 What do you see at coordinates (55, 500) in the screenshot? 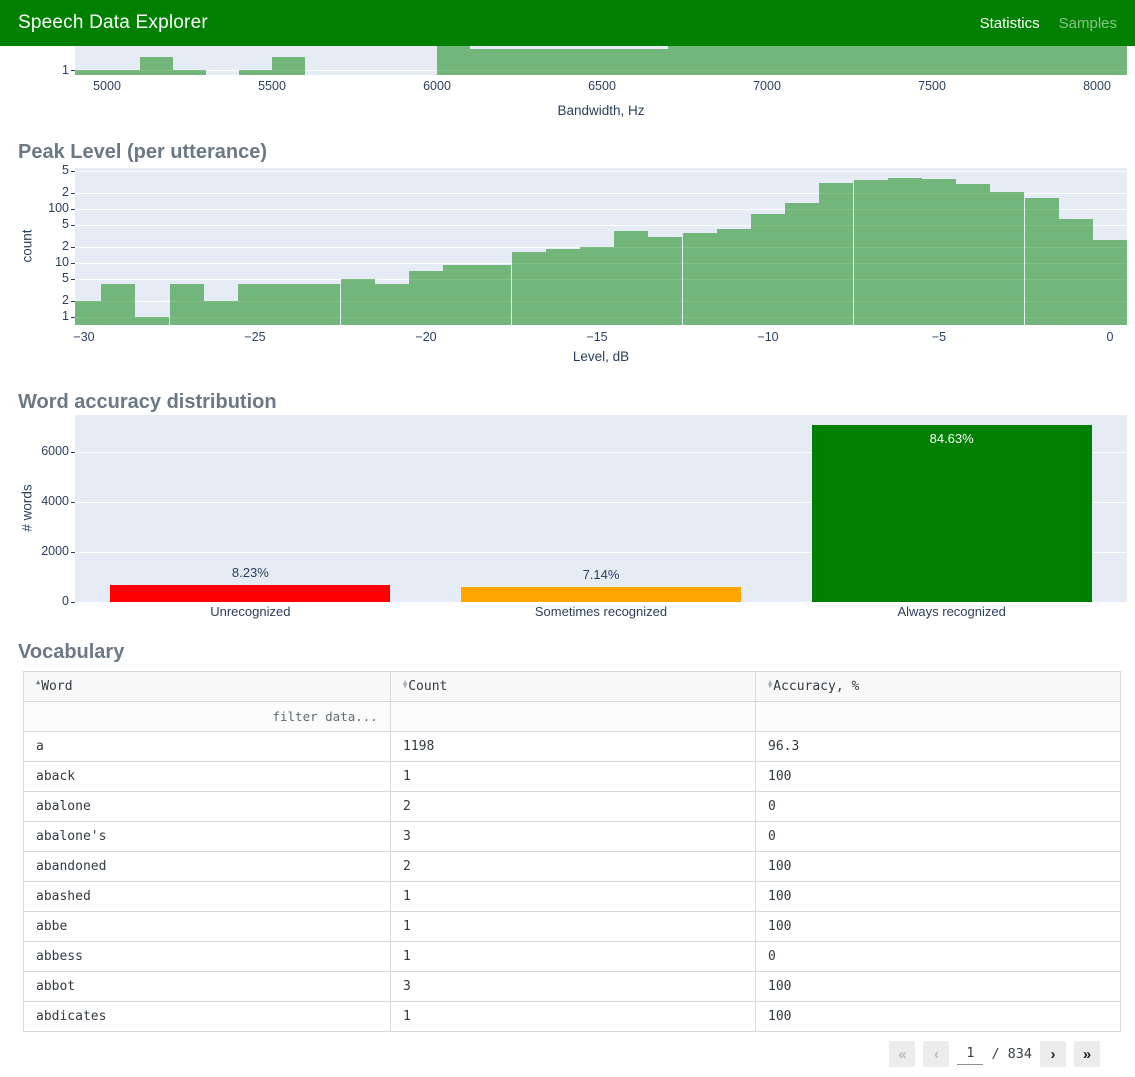
I see `y-tick-label: 4000` at bounding box center [55, 500].